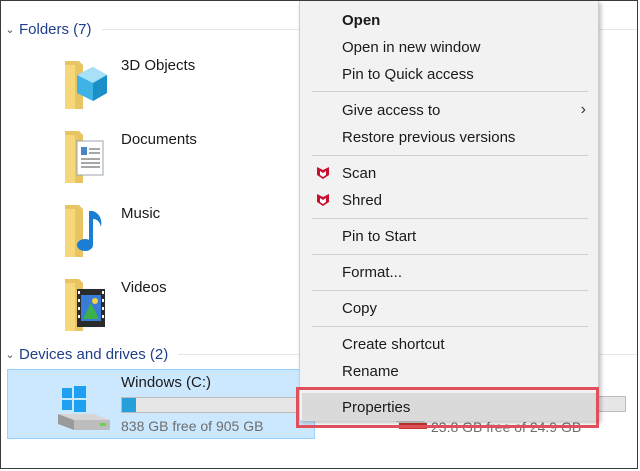 This screenshot has height=471, width=640. I want to click on music-folder-icon, so click(83, 231).